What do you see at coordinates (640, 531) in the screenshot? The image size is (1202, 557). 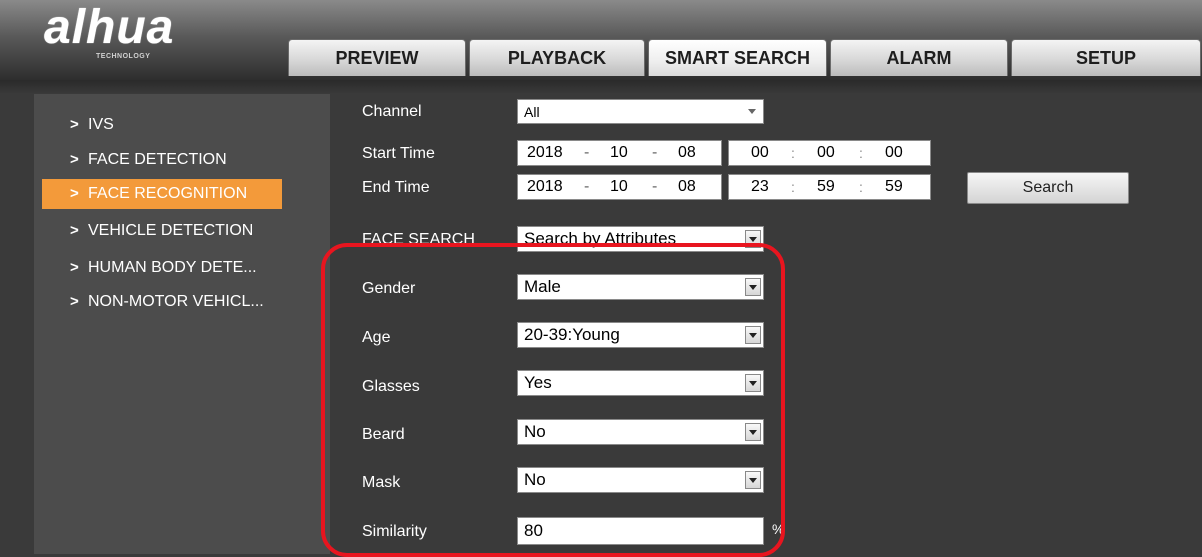 I see `similarity-input: 80` at bounding box center [640, 531].